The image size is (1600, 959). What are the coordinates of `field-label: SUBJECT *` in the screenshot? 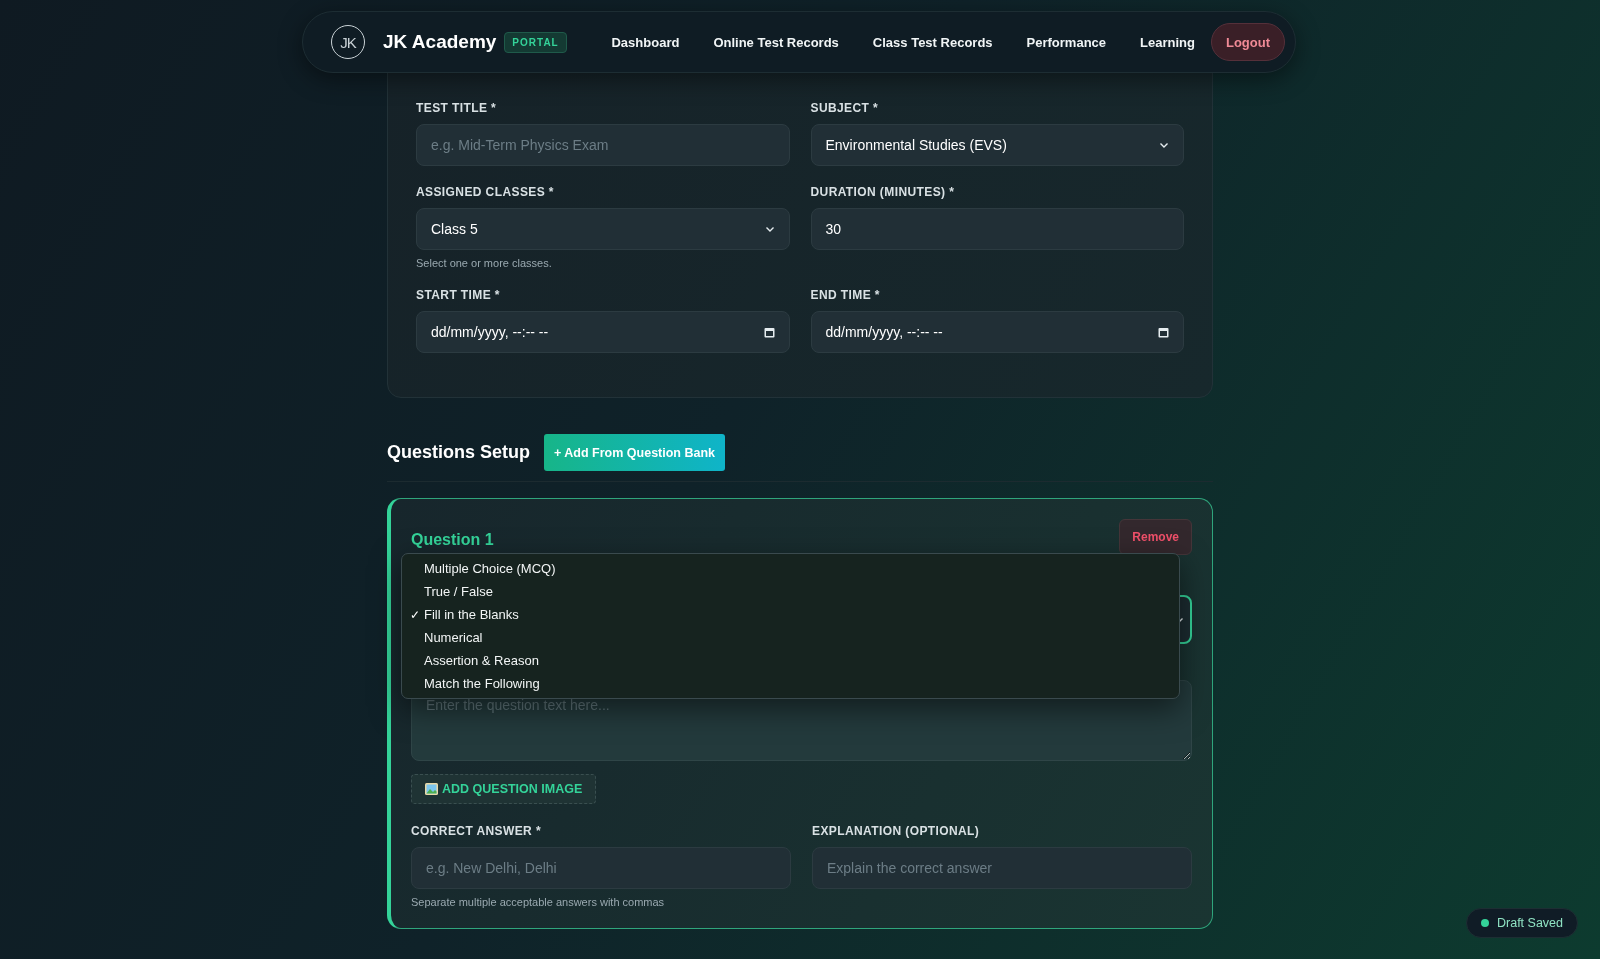 It's located at (845, 108).